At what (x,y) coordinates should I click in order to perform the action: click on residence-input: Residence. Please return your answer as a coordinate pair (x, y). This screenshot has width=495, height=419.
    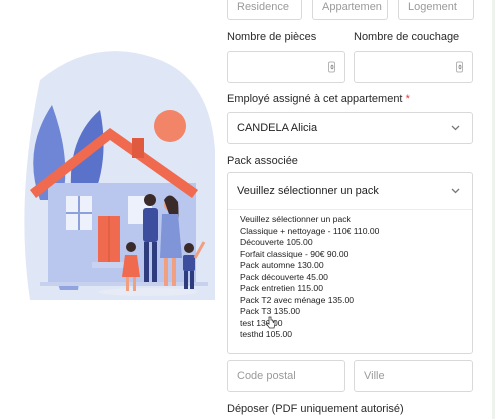
    Looking at the image, I should click on (264, 10).